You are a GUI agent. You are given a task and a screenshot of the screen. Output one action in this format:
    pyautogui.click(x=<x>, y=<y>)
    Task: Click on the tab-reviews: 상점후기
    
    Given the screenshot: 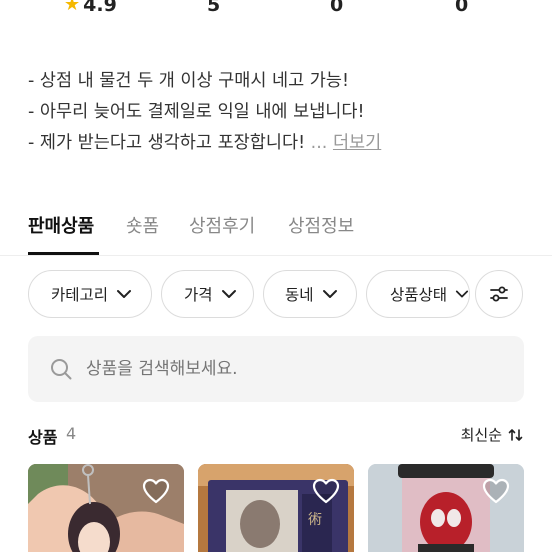 What is the action you would take?
    pyautogui.click(x=222, y=225)
    